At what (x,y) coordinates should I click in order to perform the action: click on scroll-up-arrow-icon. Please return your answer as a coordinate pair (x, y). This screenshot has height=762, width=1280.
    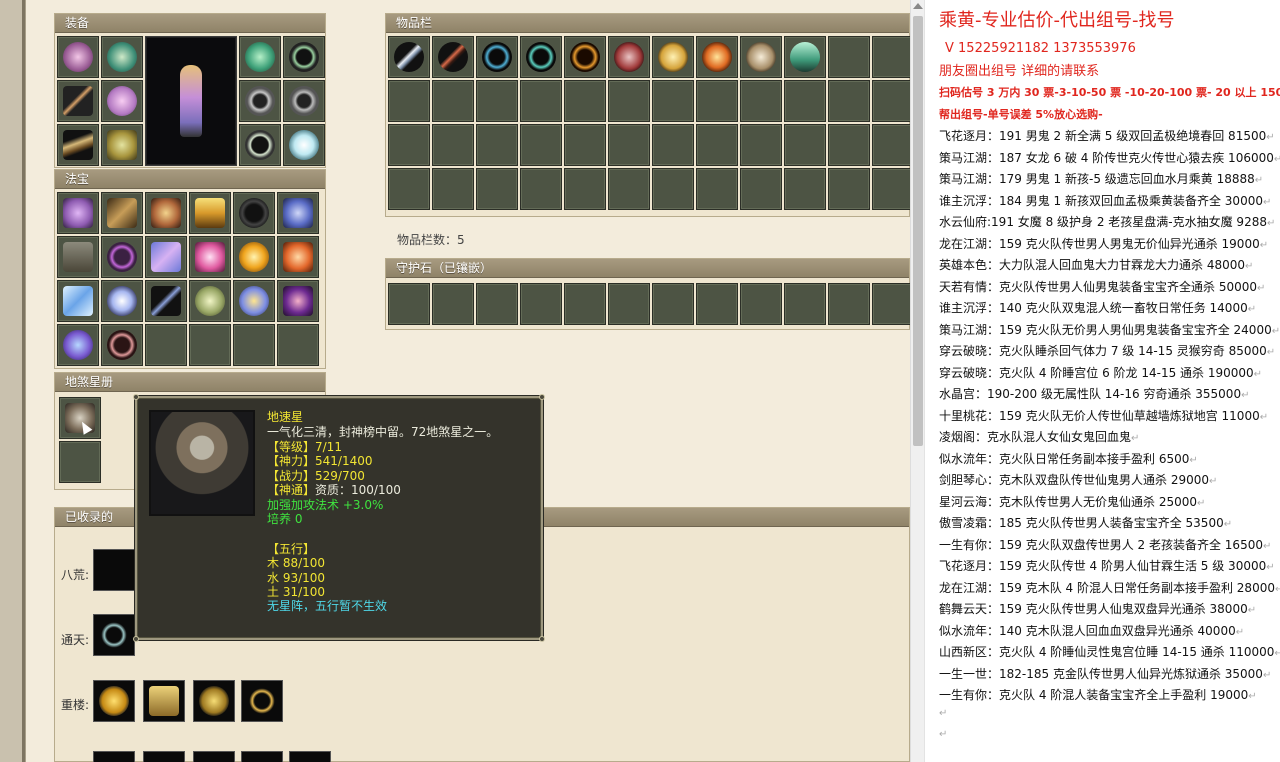
    Looking at the image, I should click on (918, 6).